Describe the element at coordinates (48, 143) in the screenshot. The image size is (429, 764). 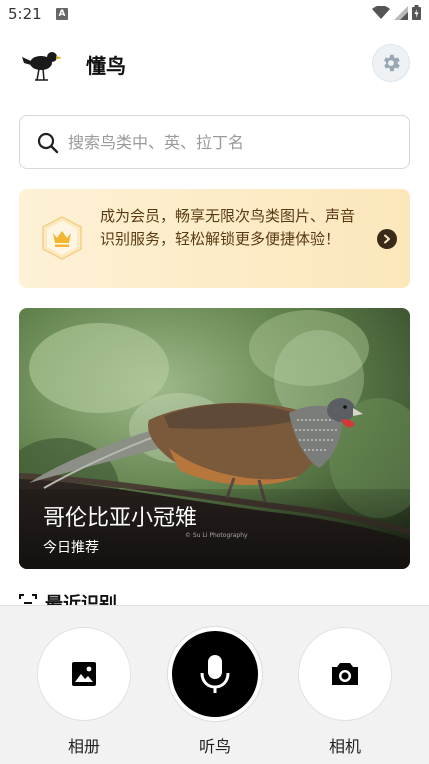
I see `search-icon` at that location.